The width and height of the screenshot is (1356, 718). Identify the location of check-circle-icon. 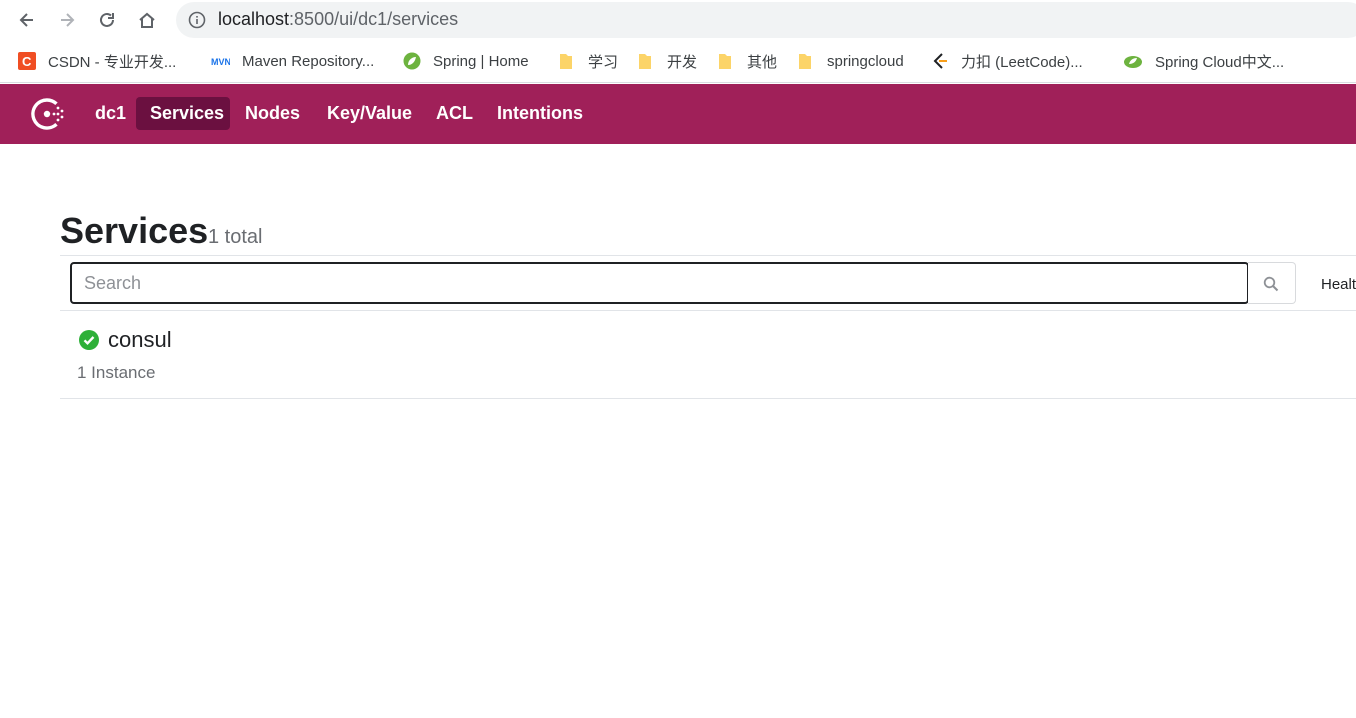
(89, 340).